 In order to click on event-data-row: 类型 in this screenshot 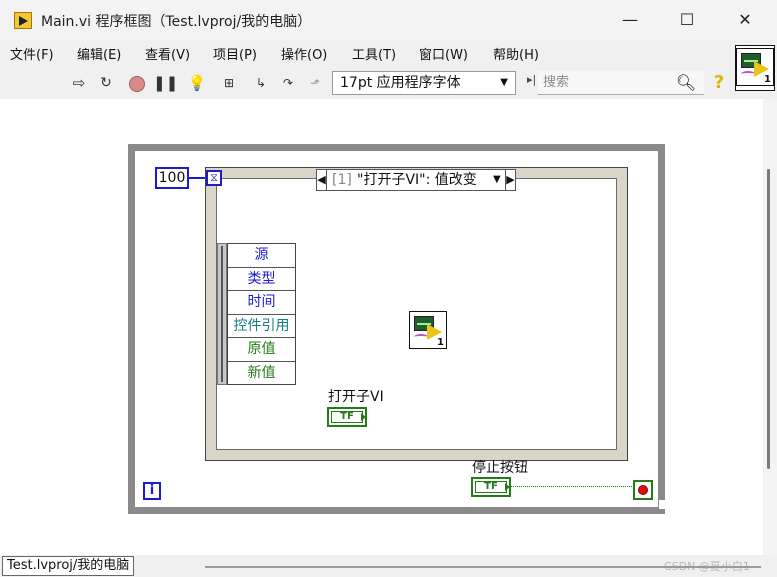, I will do `click(261, 280)`.